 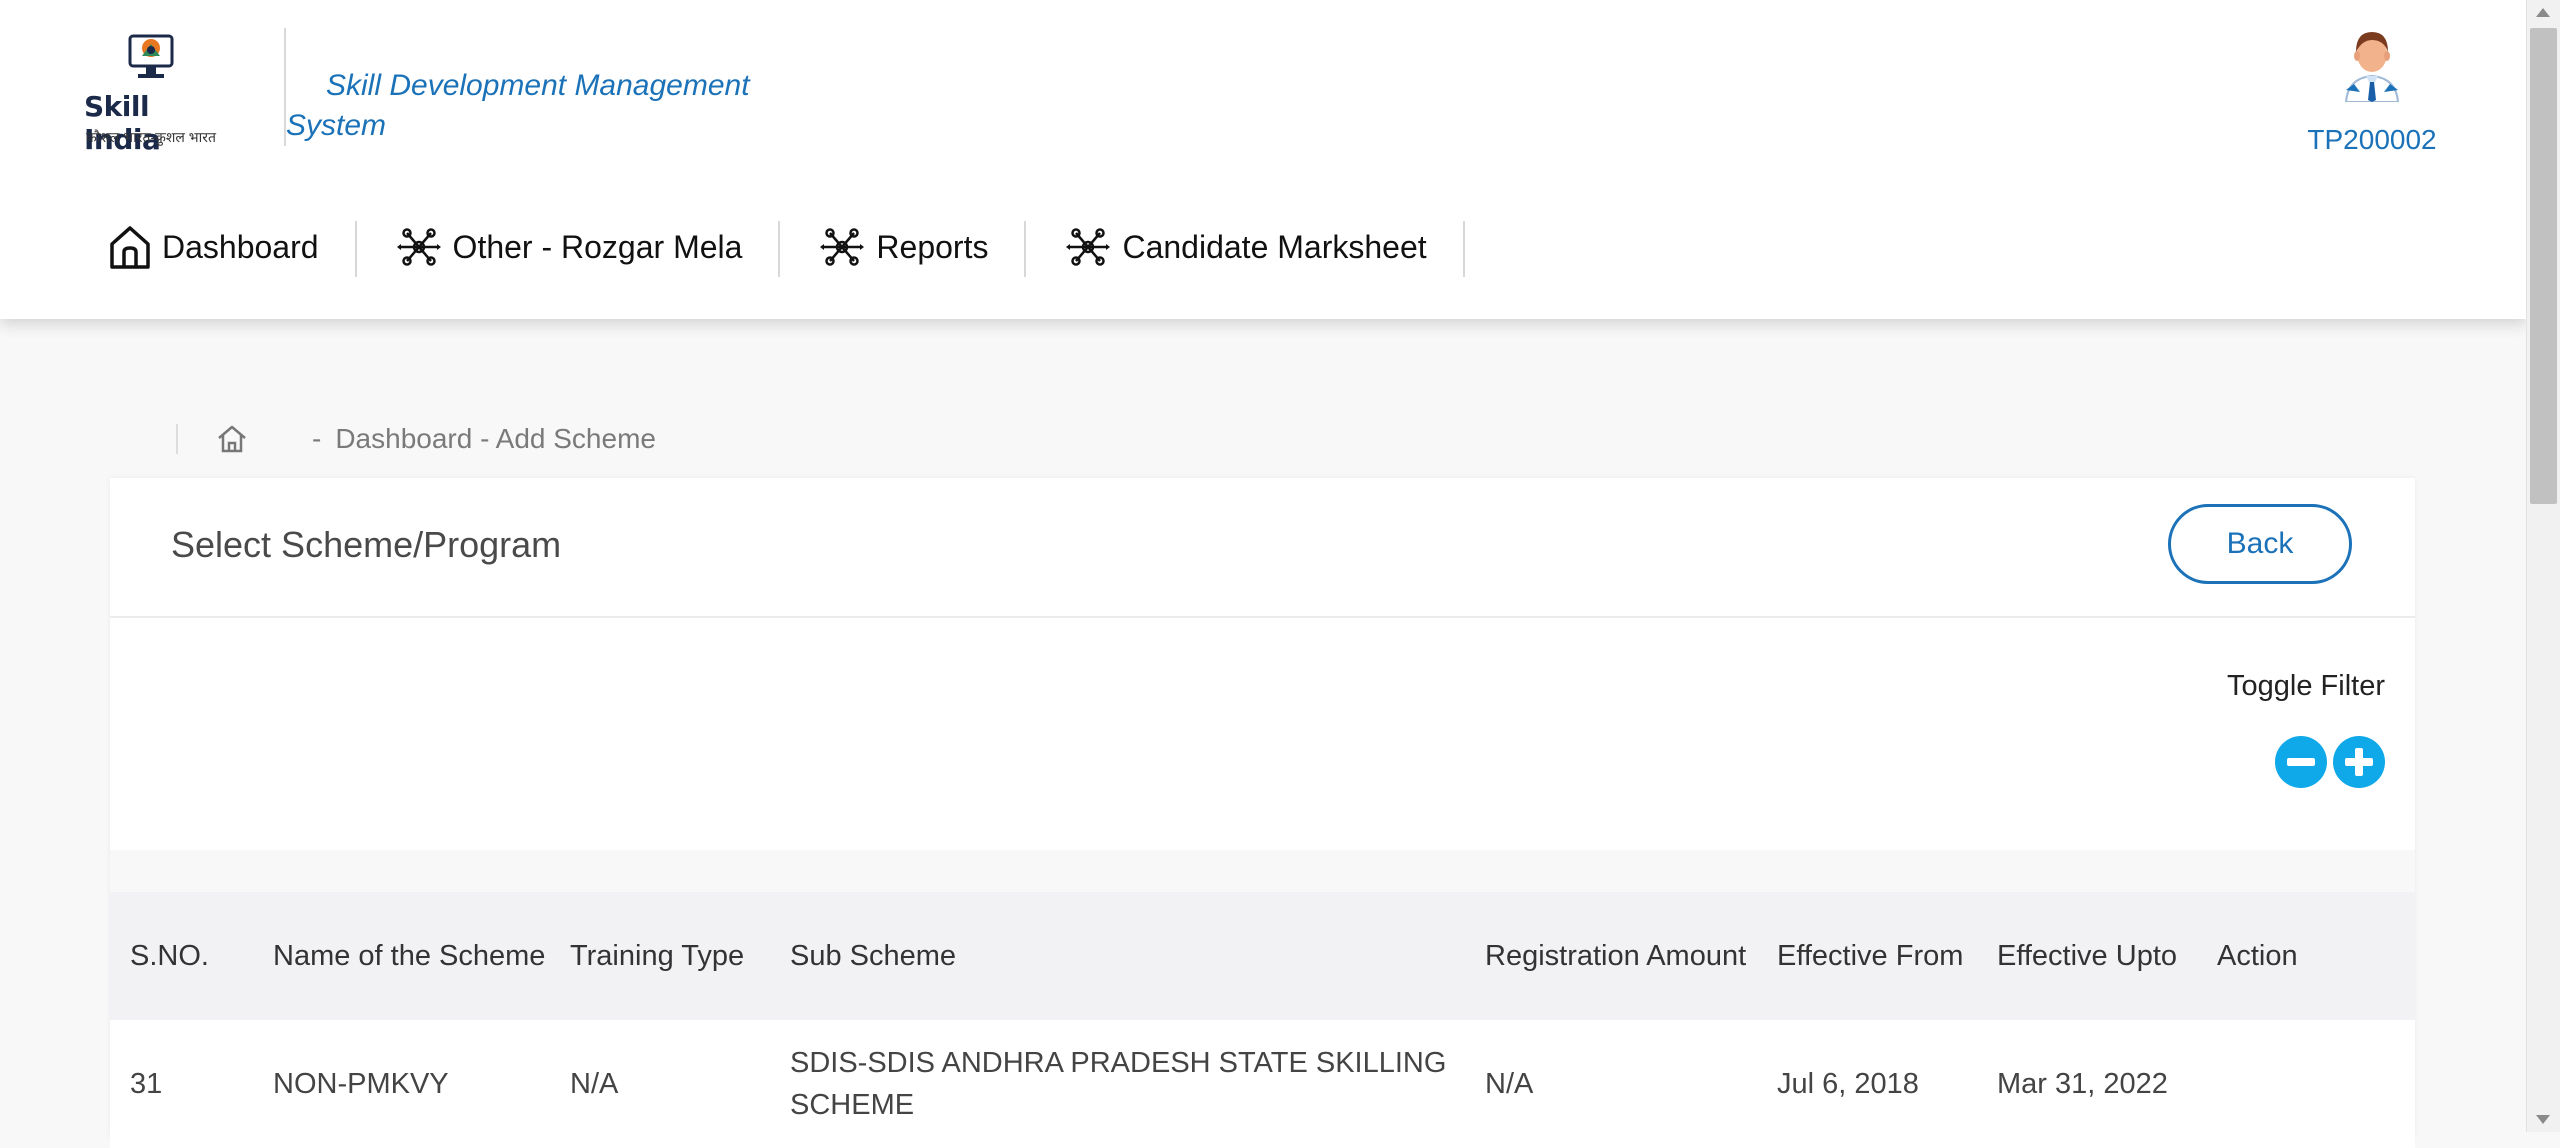 I want to click on minus-icon, so click(x=2301, y=762).